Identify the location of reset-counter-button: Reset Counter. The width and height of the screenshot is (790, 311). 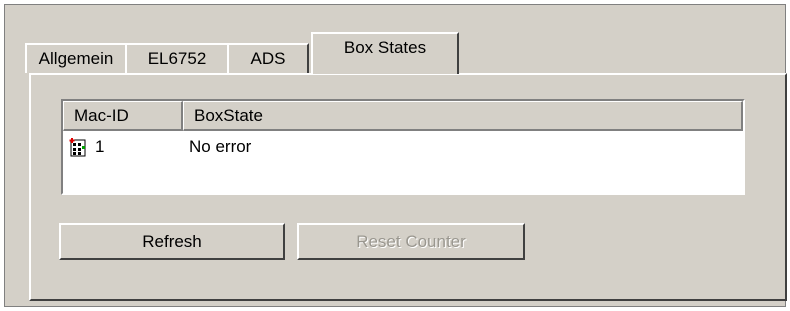
(411, 241).